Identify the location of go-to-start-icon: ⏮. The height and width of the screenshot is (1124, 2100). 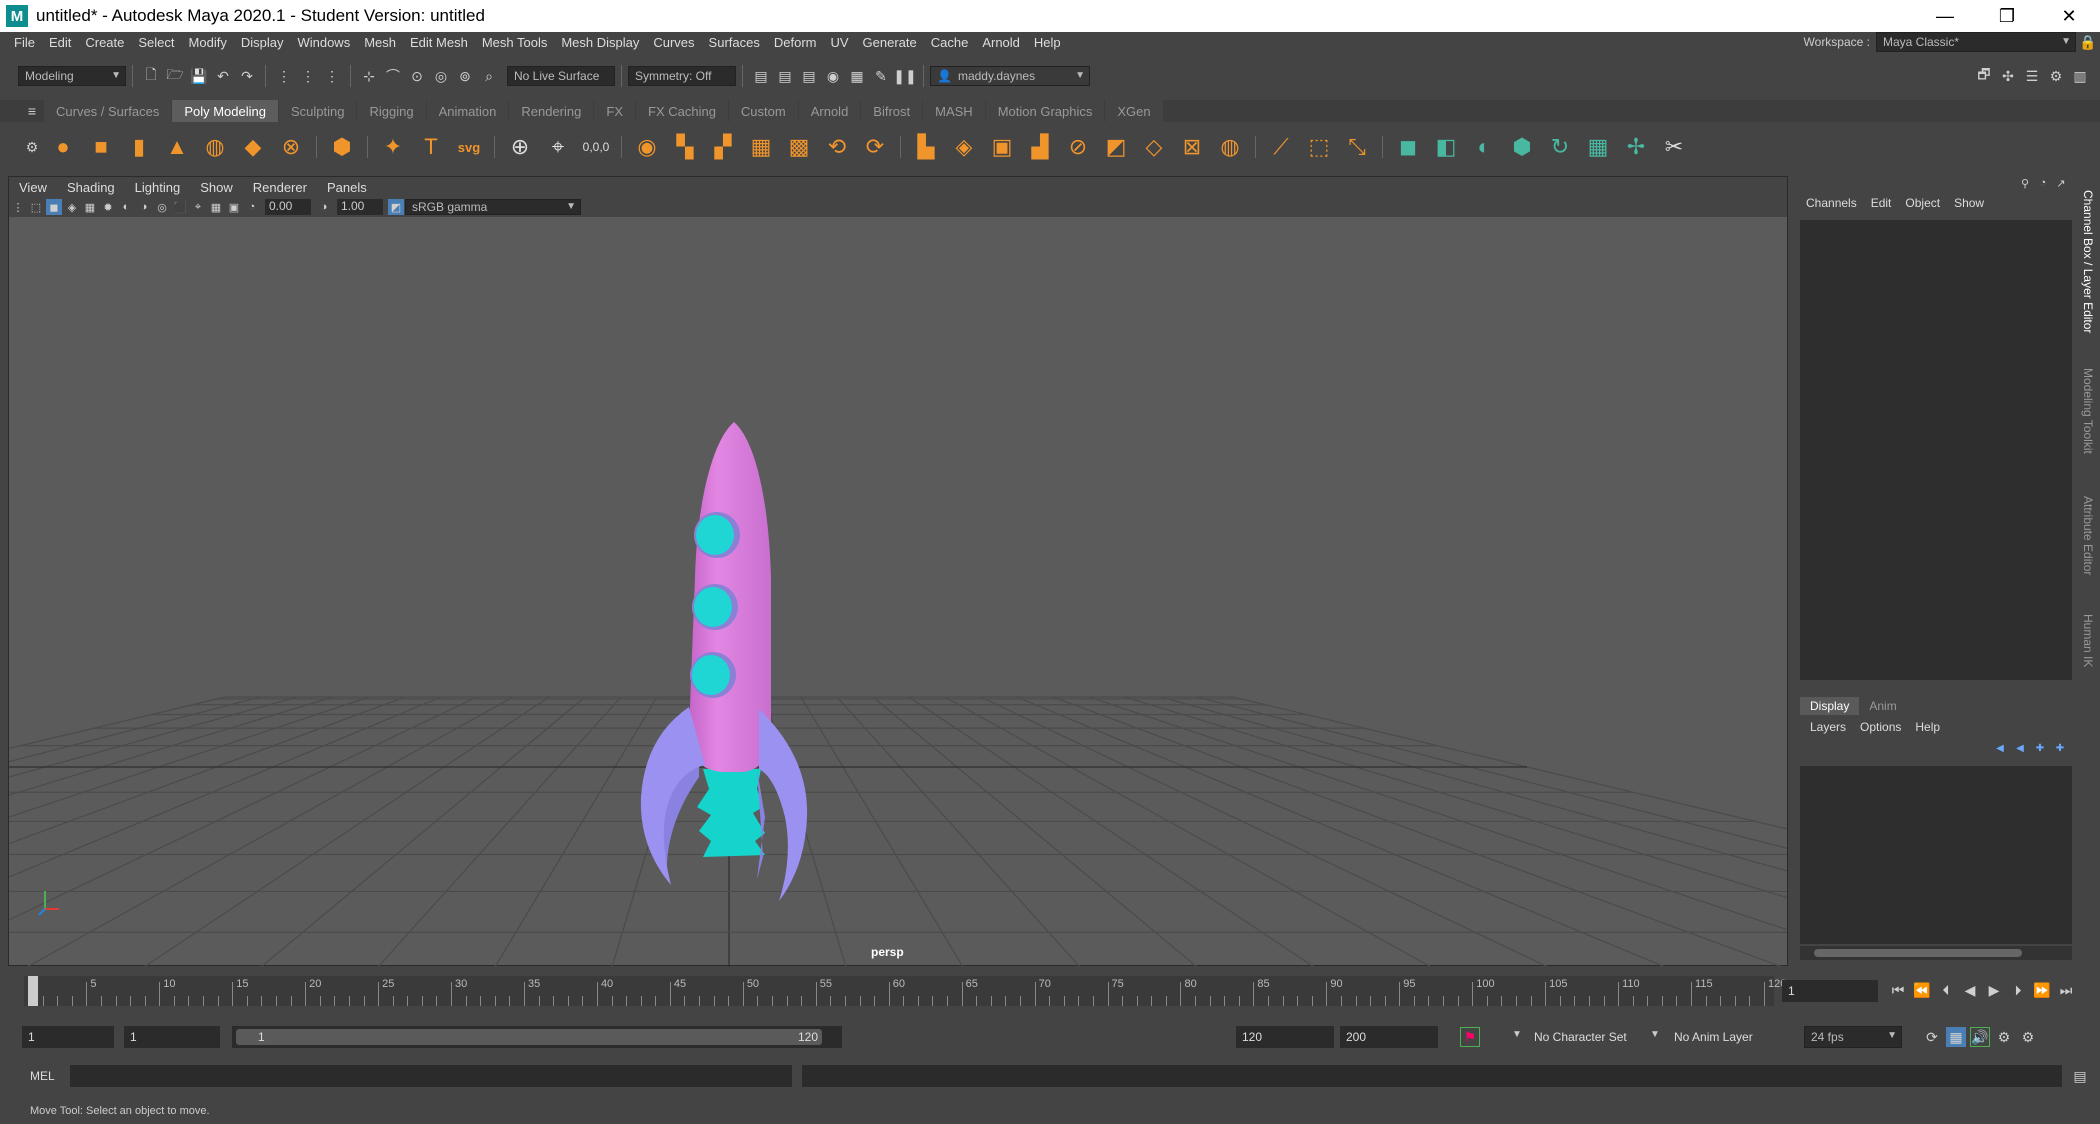
(1898, 990).